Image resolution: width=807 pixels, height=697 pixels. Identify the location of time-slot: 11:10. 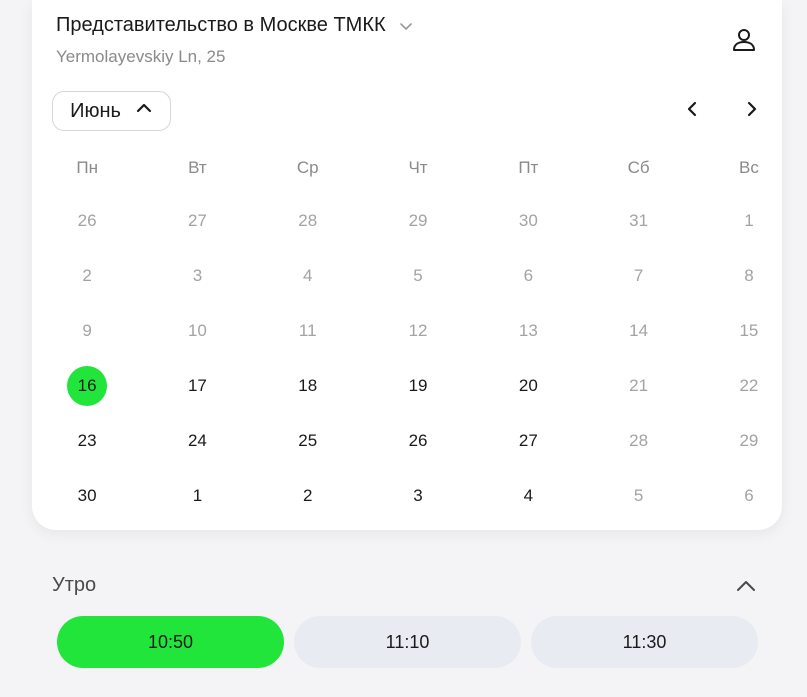
(407, 642).